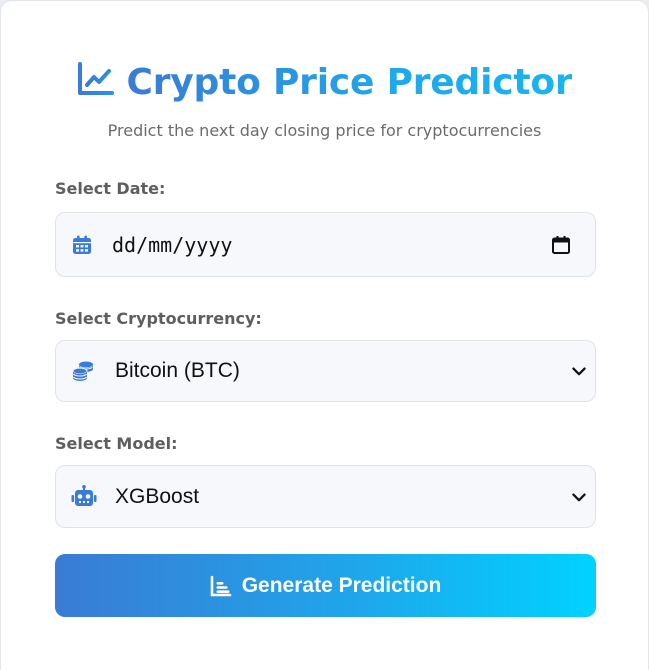  I want to click on calendar-picker-icon, so click(561, 245).